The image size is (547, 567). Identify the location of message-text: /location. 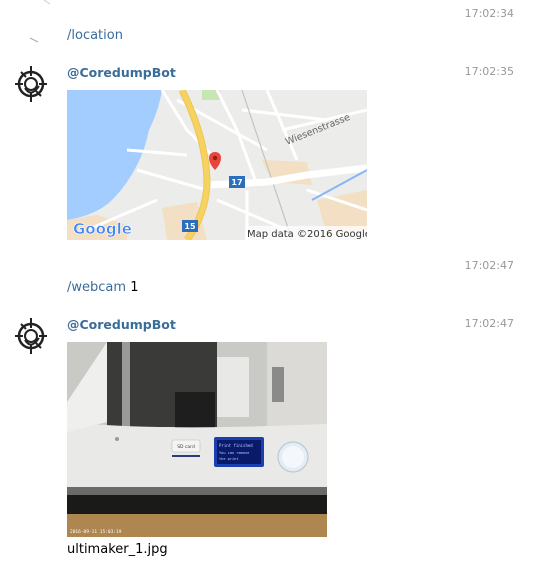
(95, 35).